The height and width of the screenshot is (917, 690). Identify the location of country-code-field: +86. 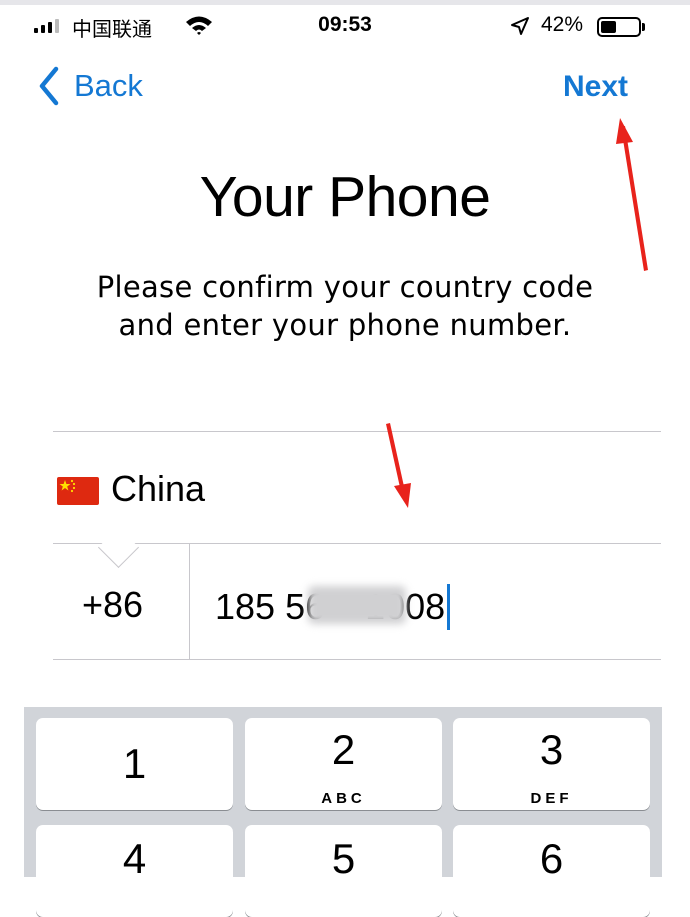
(121, 601).